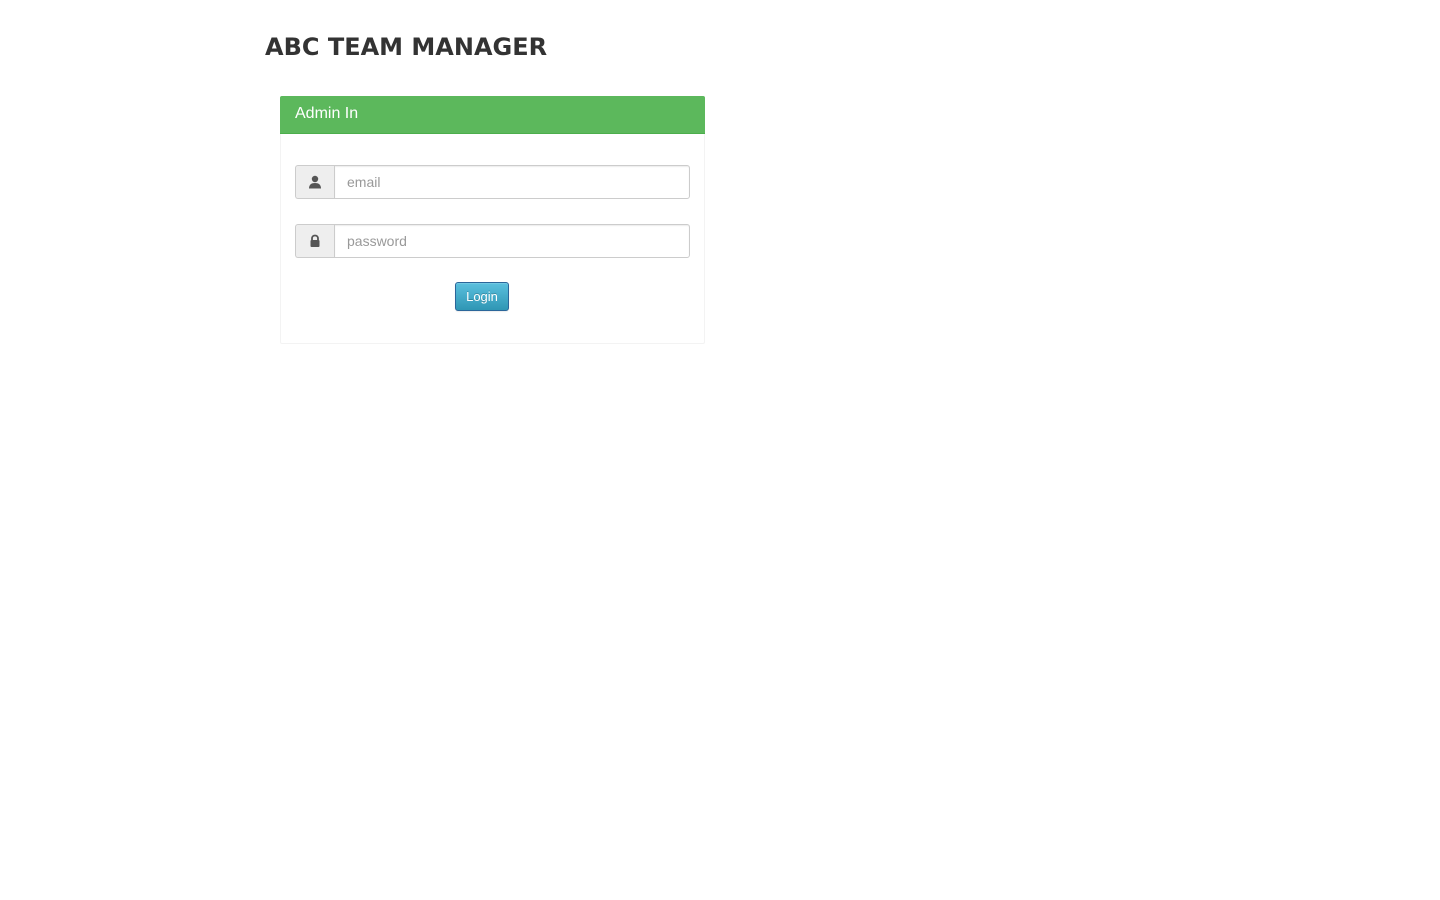 The width and height of the screenshot is (1440, 900). I want to click on lock-icon, so click(314, 241).